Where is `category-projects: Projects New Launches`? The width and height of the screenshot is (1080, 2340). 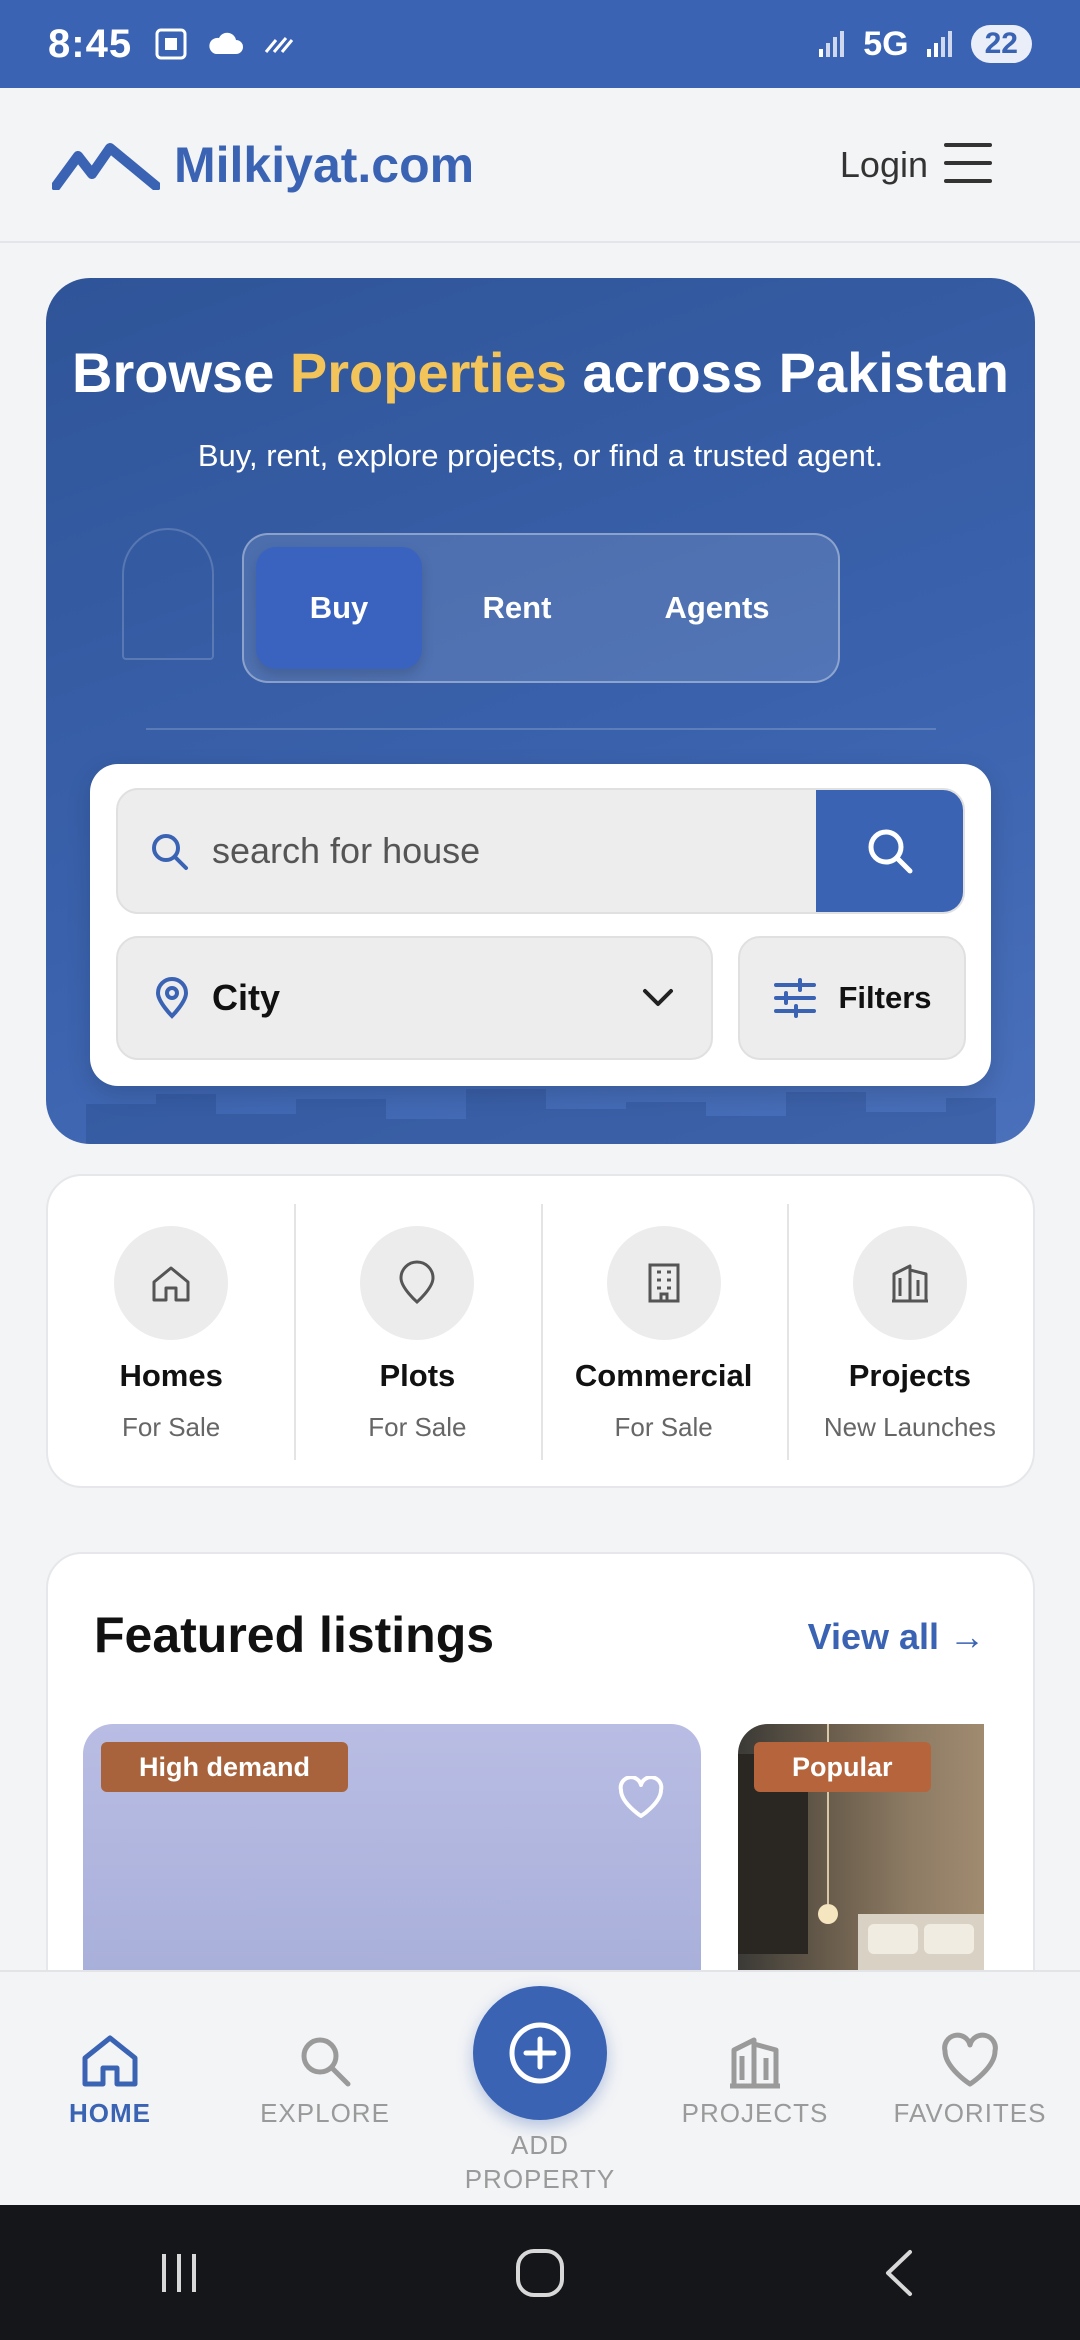 category-projects: Projects New Launches is located at coordinates (909, 1331).